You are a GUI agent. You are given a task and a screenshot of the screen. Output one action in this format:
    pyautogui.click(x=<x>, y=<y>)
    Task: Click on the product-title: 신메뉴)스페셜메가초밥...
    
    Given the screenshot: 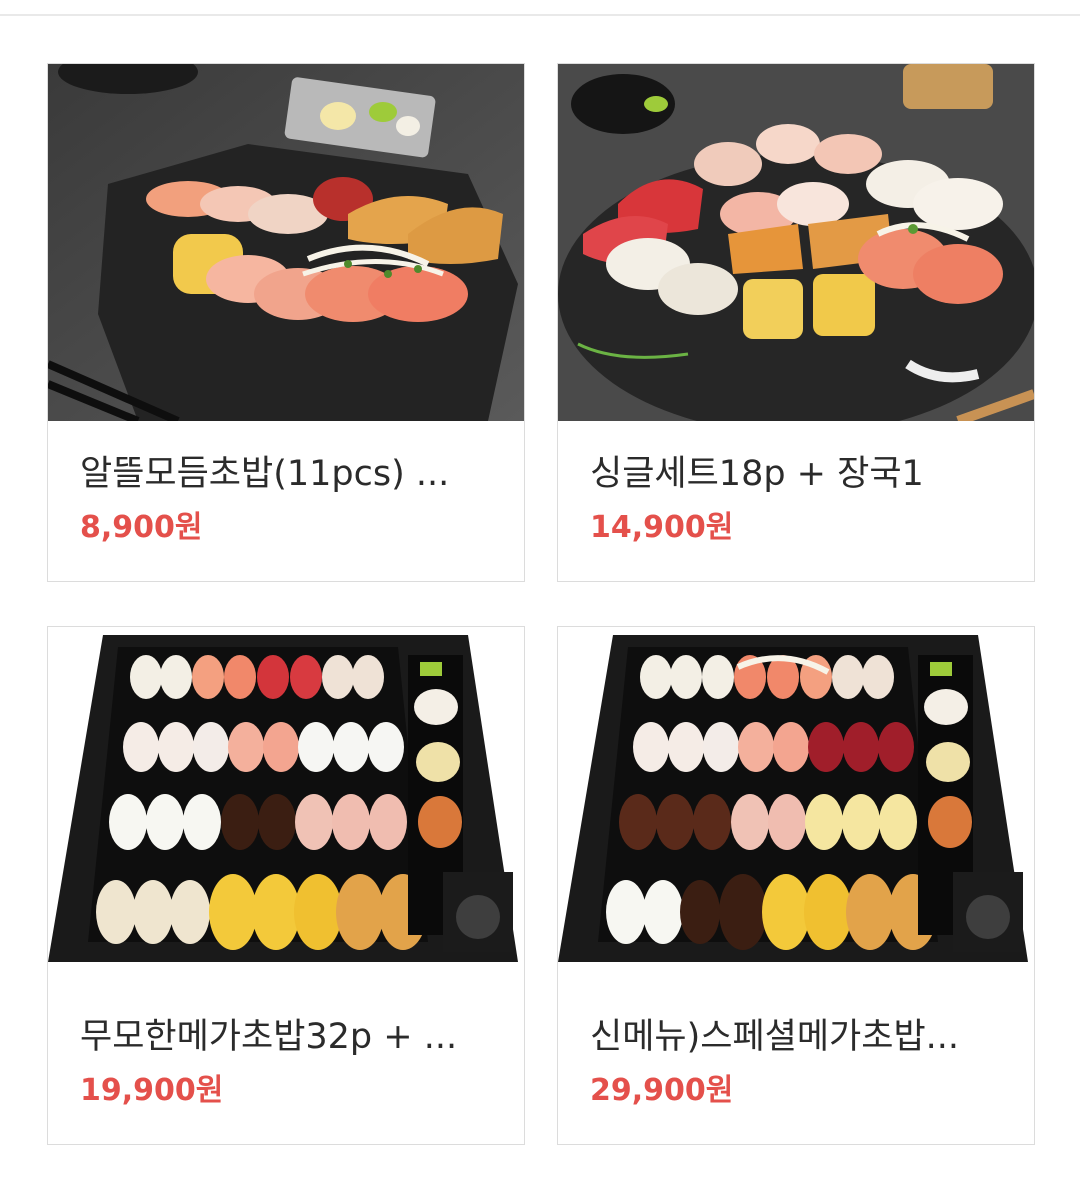 What is the action you would take?
    pyautogui.click(x=796, y=1037)
    